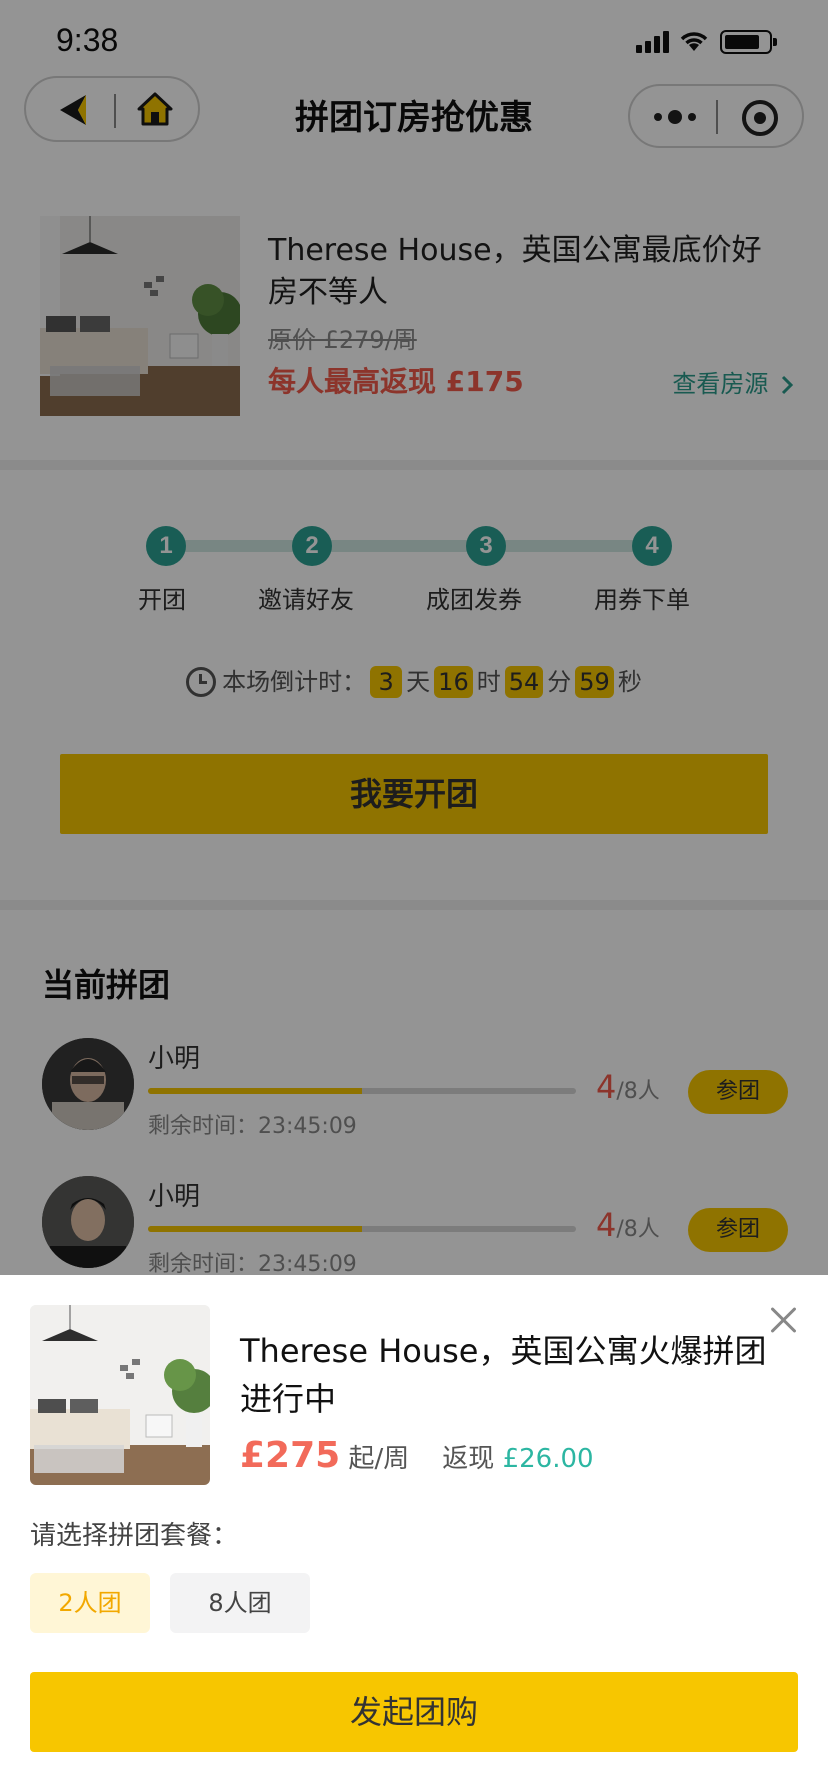 The width and height of the screenshot is (828, 1792). Describe the element at coordinates (379, 1459) in the screenshot. I see `sheet-price-unit: 起/周` at that location.